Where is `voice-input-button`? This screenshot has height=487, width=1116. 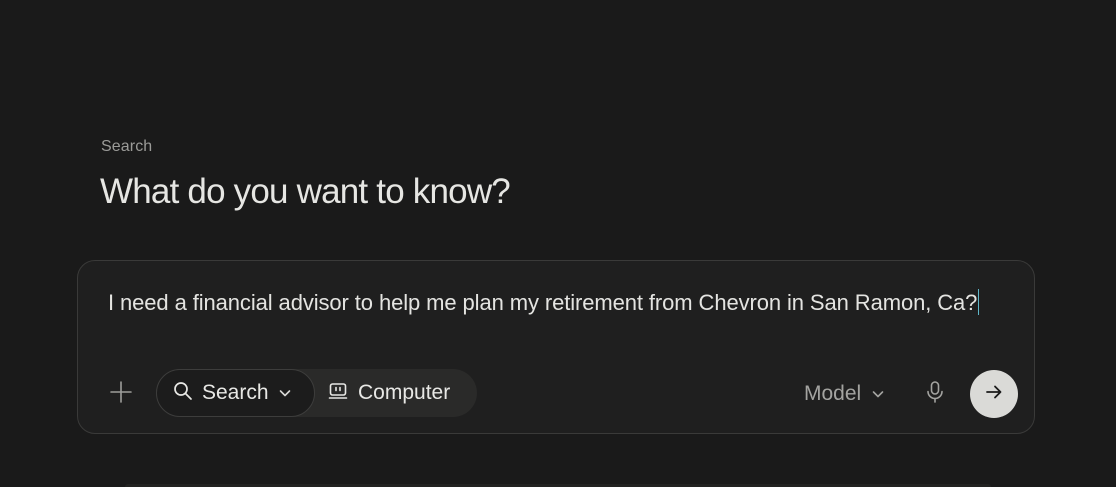 voice-input-button is located at coordinates (935, 394).